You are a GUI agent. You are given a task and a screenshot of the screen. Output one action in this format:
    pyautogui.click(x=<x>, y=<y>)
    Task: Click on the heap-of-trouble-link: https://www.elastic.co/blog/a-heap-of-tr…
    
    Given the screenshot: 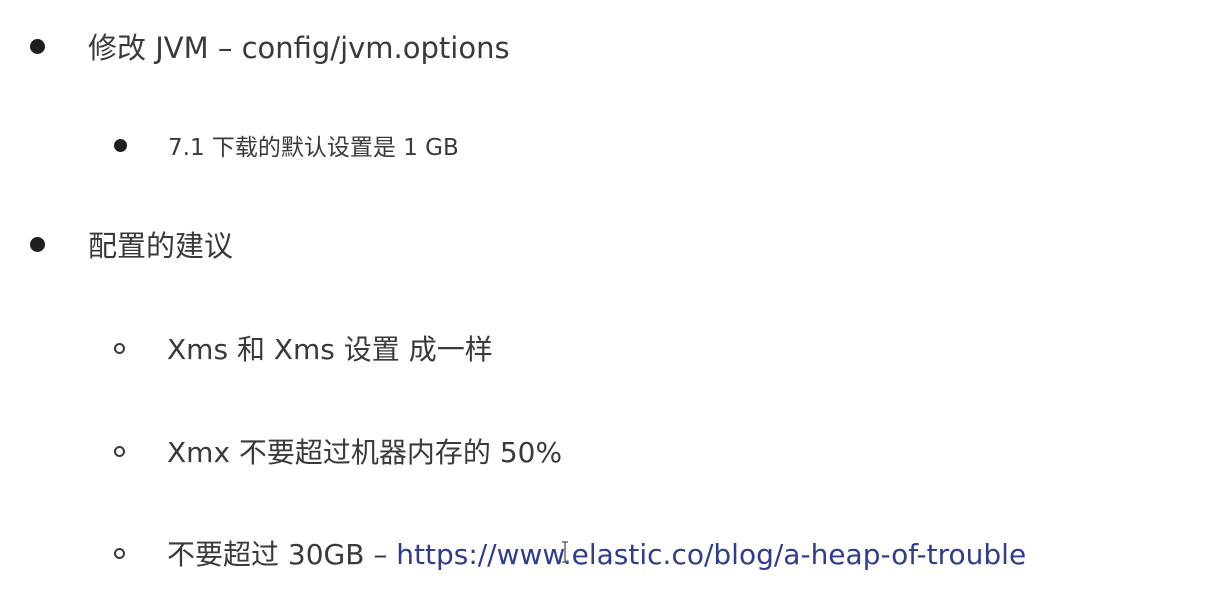 What is the action you would take?
    pyautogui.click(x=711, y=554)
    